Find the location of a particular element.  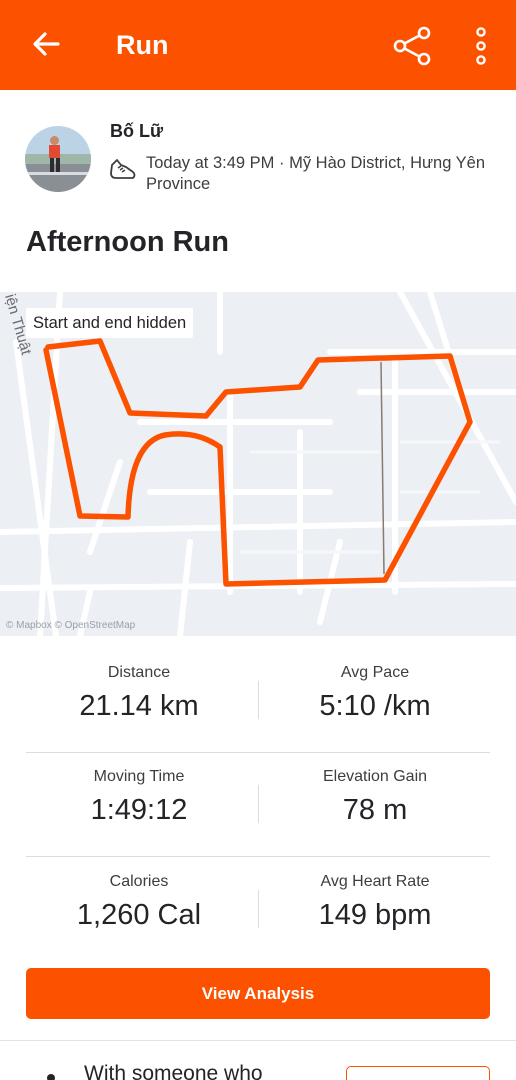

stat-distance: Distance 21.14 km is located at coordinates (139, 693).